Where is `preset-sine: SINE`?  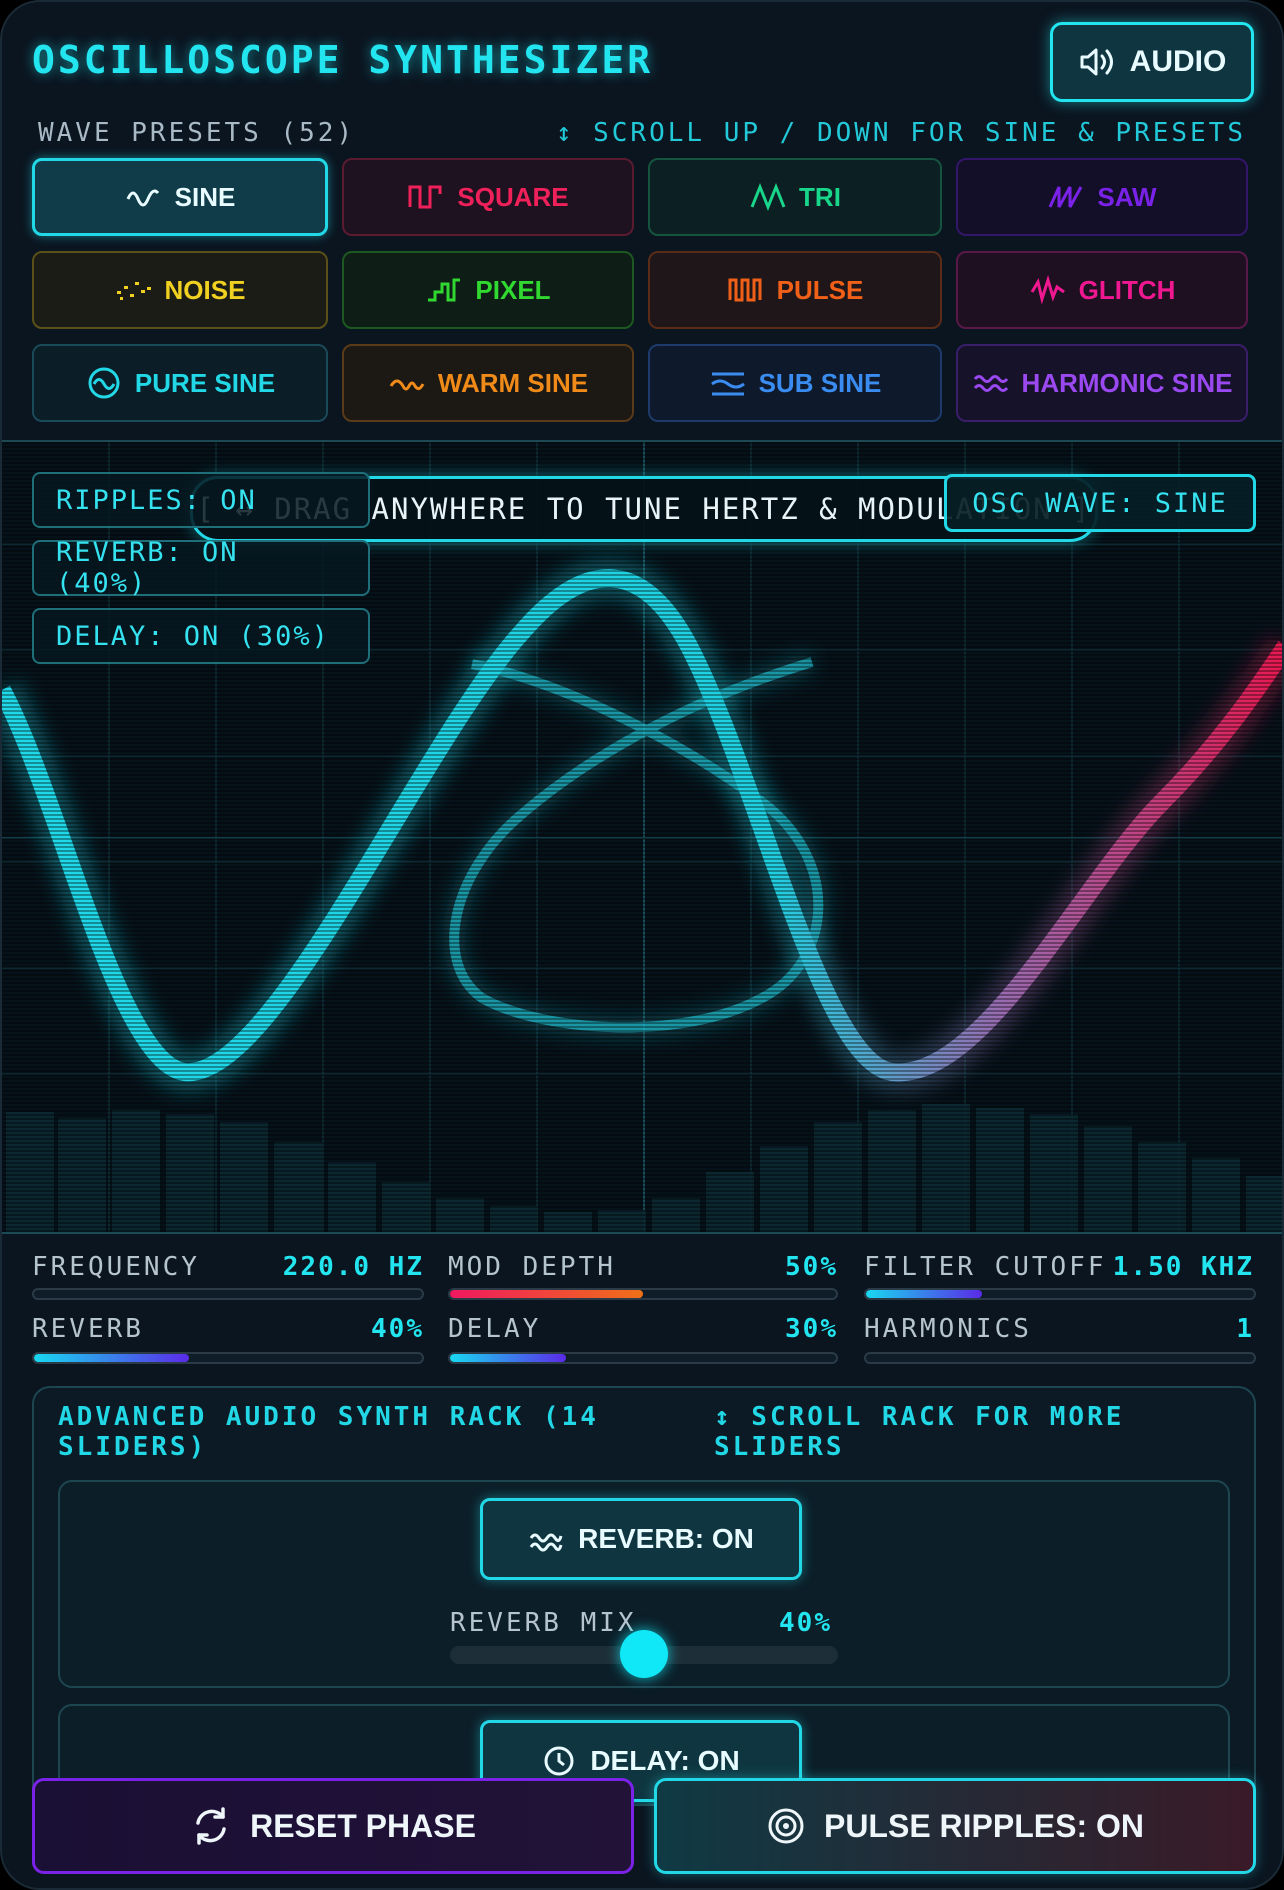 preset-sine: SINE is located at coordinates (180, 197).